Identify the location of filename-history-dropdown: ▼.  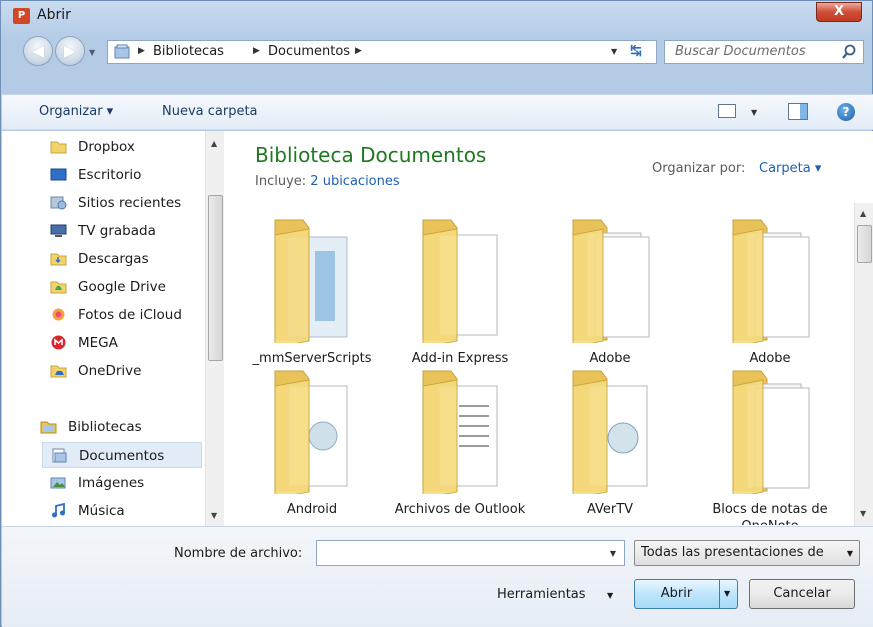
(613, 553).